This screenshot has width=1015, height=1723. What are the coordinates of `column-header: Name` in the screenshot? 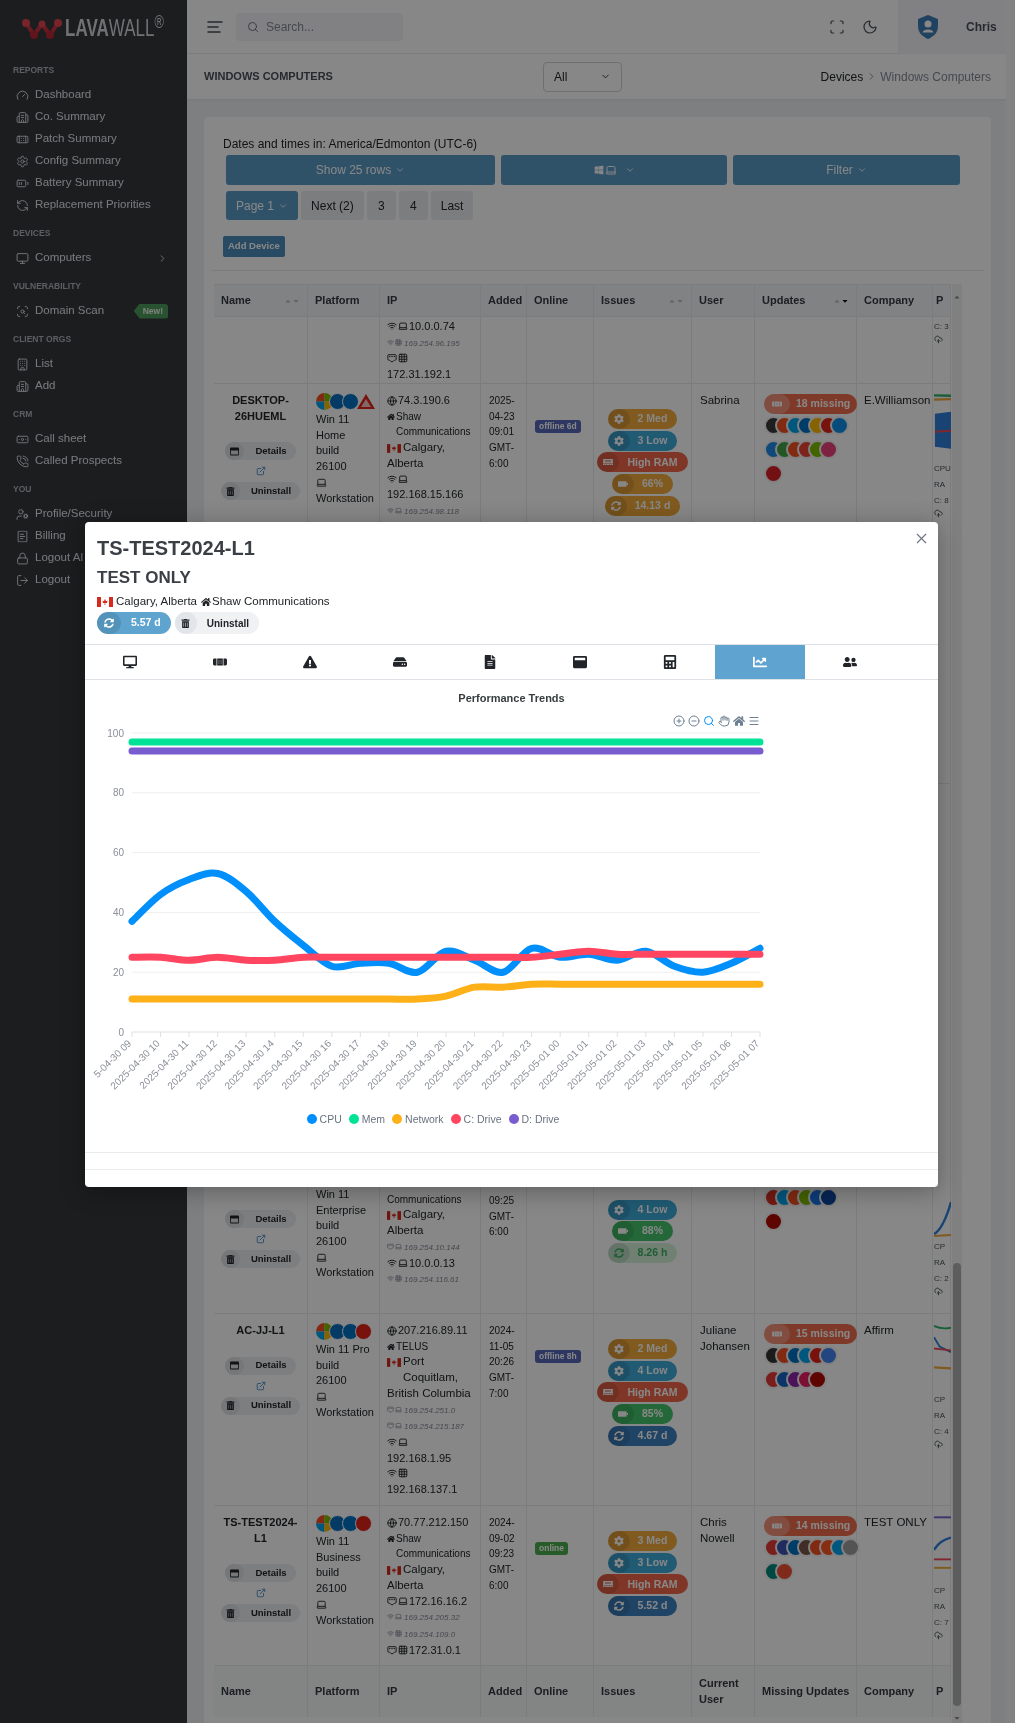 It's located at (261, 300).